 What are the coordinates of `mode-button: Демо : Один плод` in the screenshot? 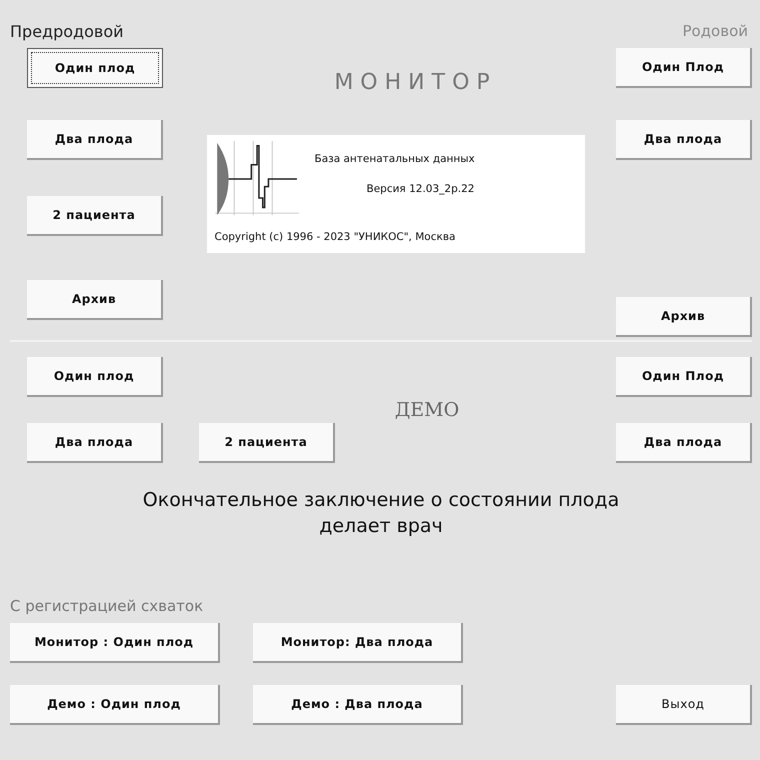 It's located at (115, 705).